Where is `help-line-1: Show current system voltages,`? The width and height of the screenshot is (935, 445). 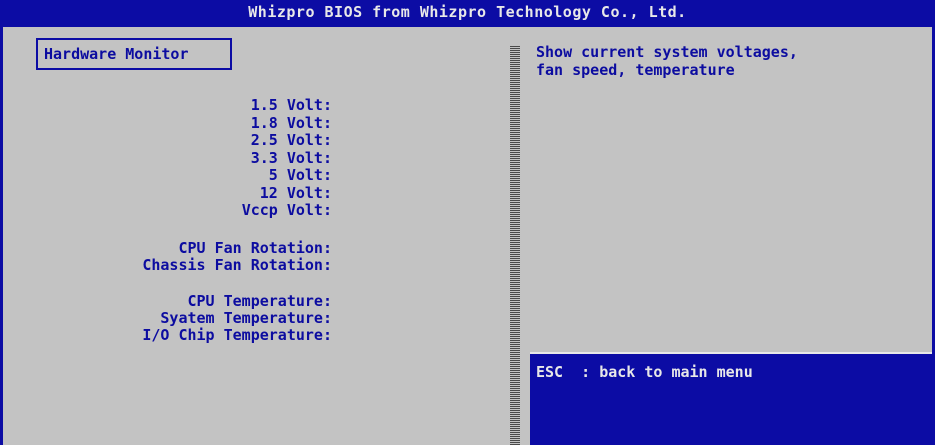
help-line-1: Show current system voltages, is located at coordinates (667, 52).